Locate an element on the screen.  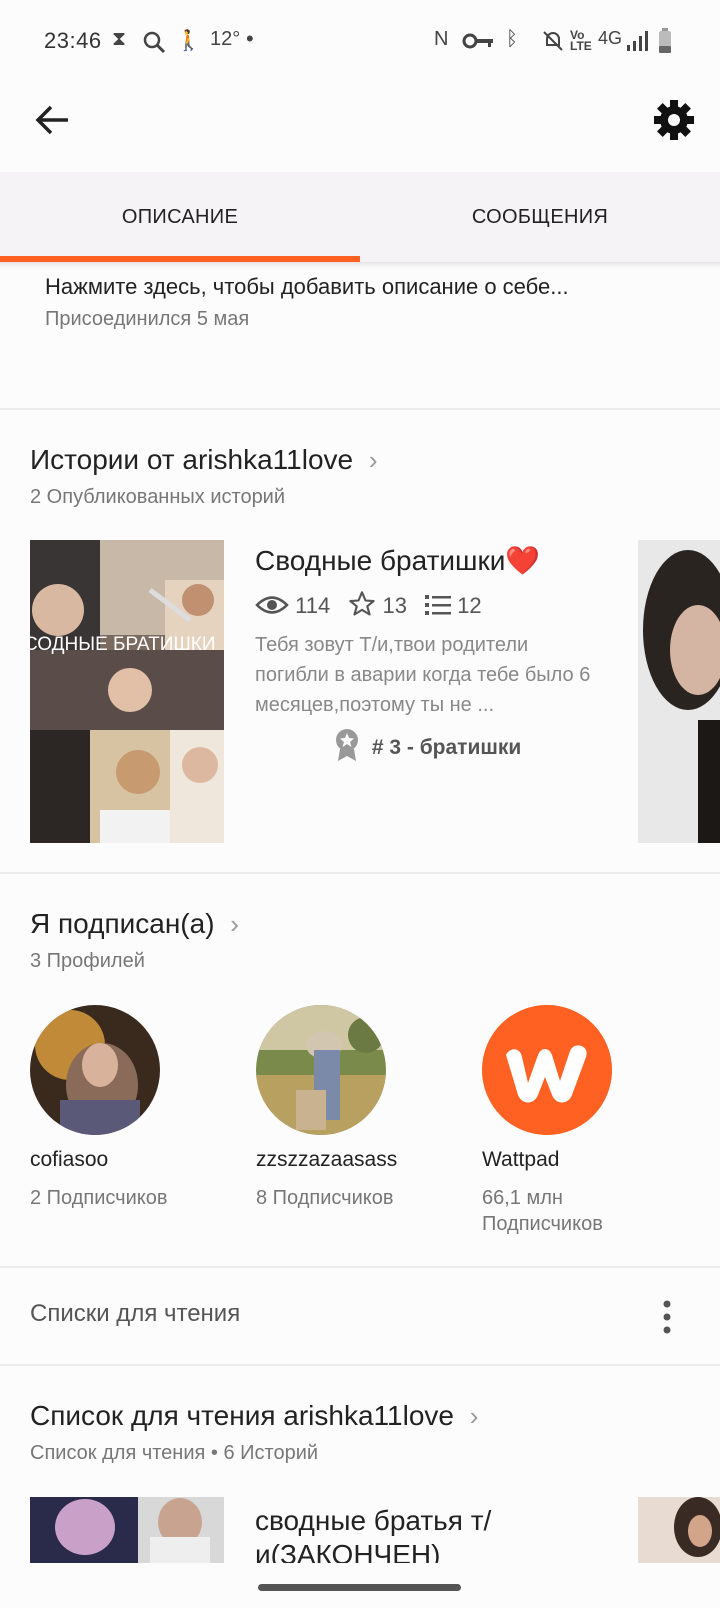
settings-button is located at coordinates (674, 120).